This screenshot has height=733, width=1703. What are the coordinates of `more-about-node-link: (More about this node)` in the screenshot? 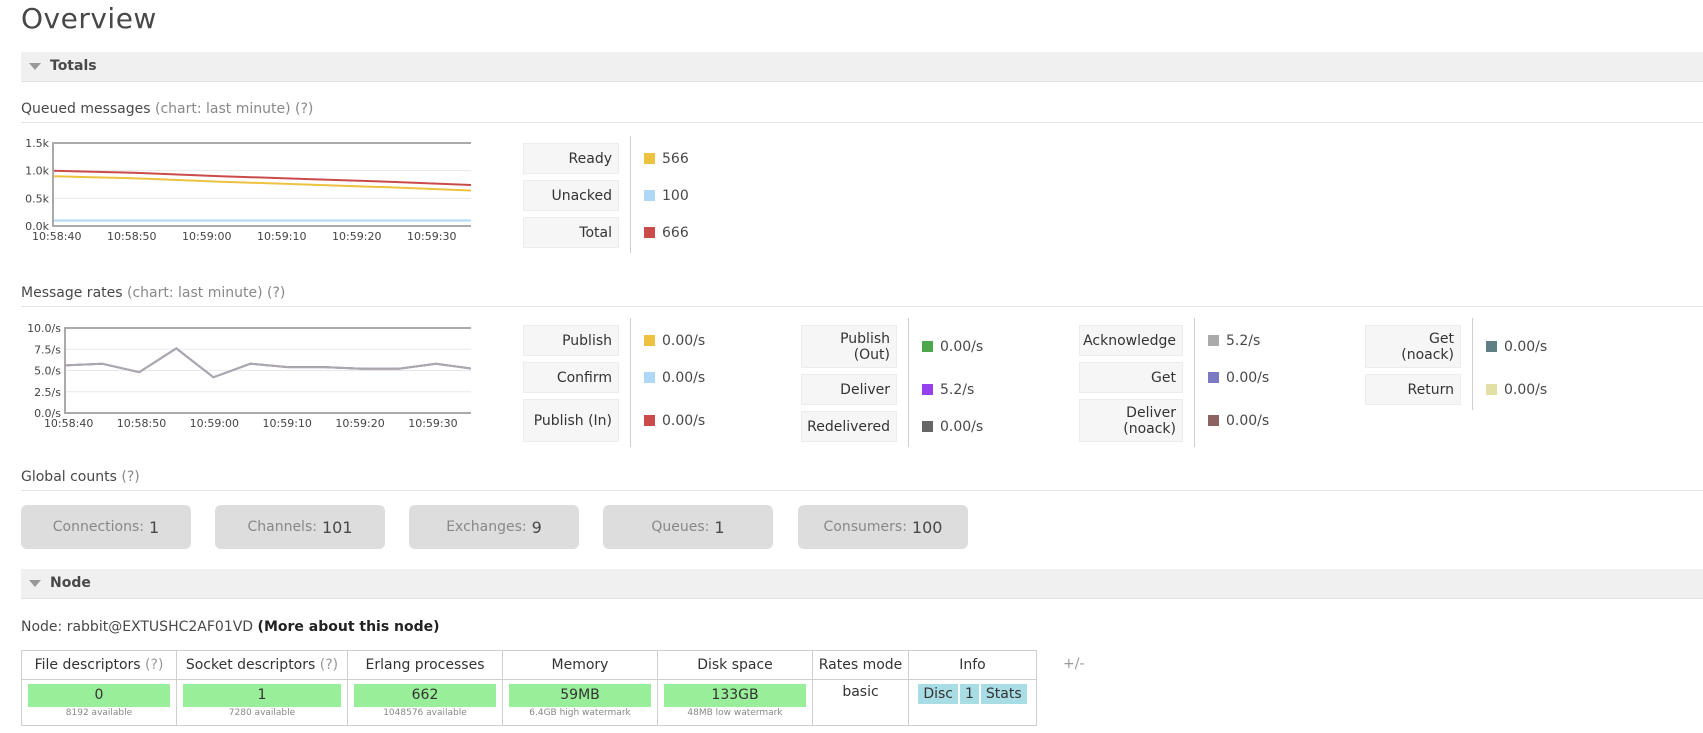 It's located at (349, 627).